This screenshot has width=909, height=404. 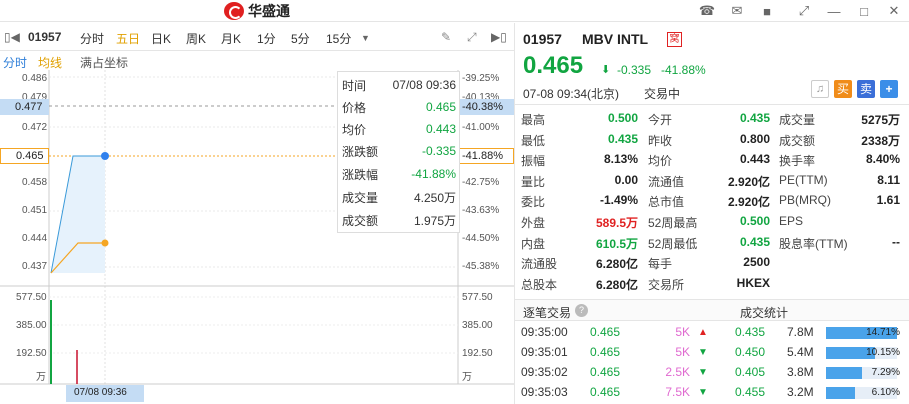 What do you see at coordinates (544, 332) in the screenshot?
I see `trade-time: 09:35:00` at bounding box center [544, 332].